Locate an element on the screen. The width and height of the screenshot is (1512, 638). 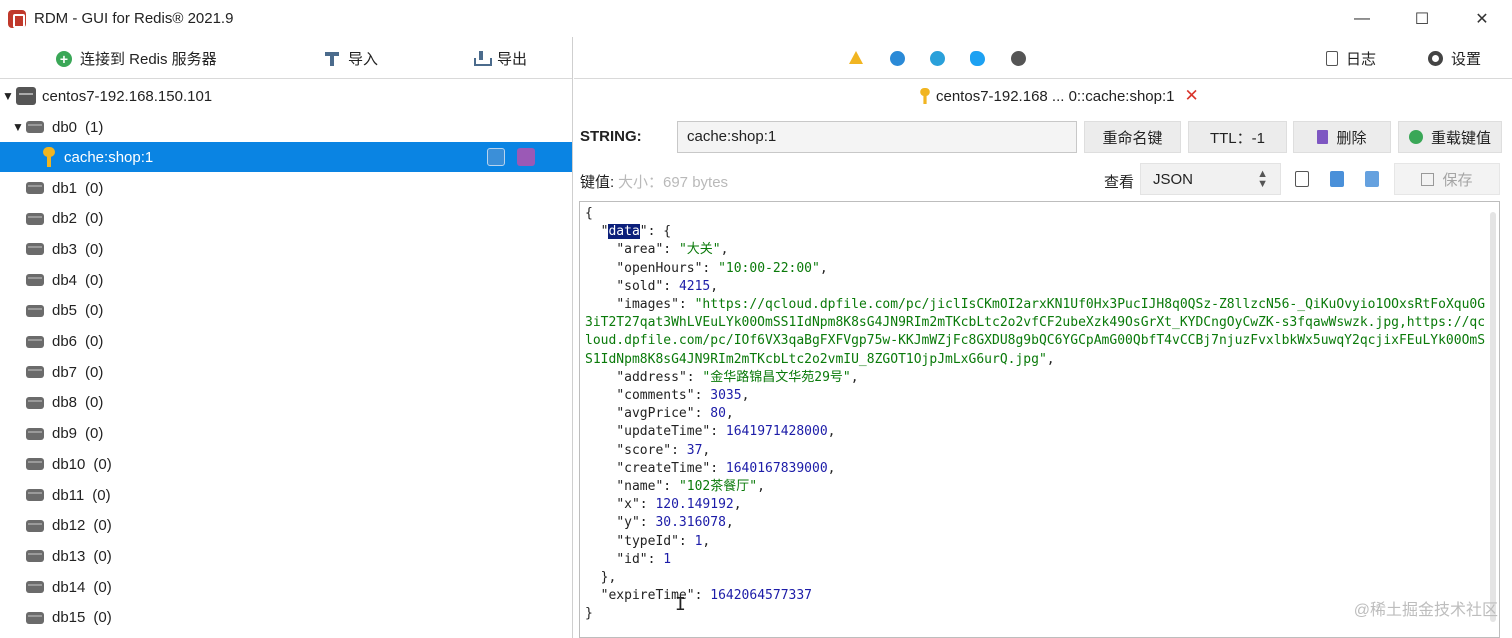
db-node: db6 (0) is located at coordinates (286, 342).